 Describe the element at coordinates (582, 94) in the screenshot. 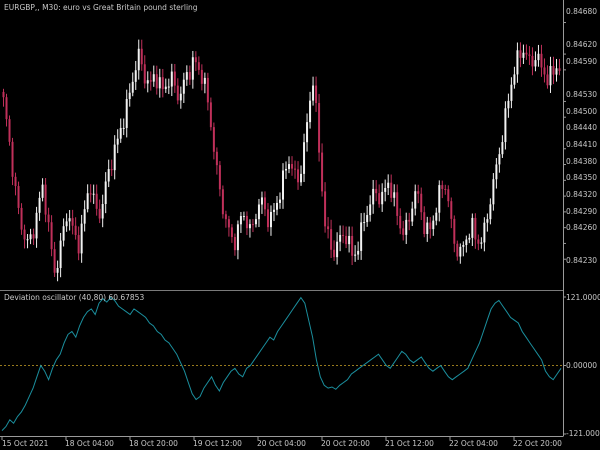

I see `price-axis-label: 0.84530` at that location.